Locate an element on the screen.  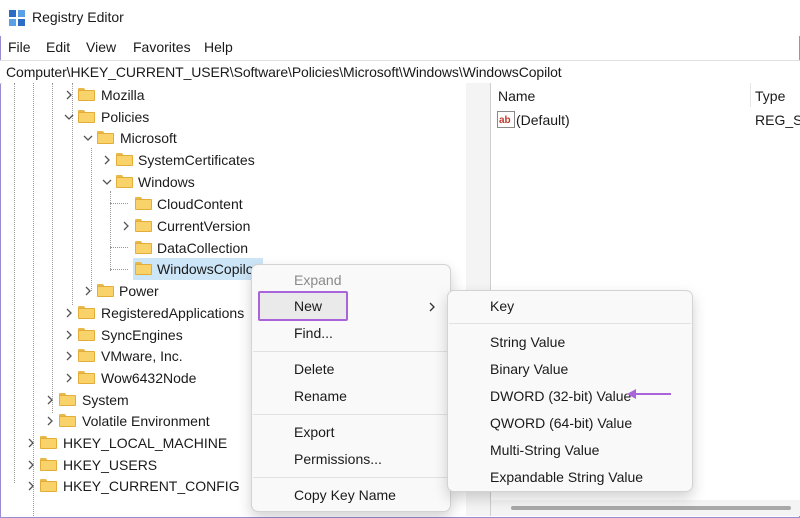
tree-node-label: HKEY_LOCAL_MACHINE is located at coordinates (145, 443).